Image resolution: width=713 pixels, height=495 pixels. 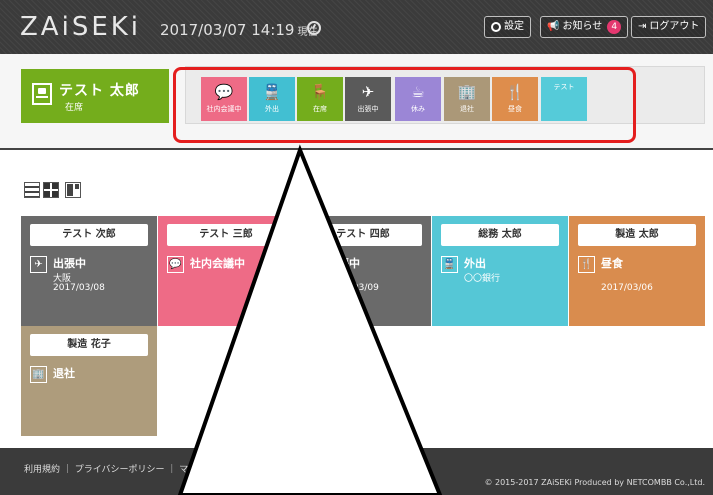 What do you see at coordinates (73, 190) in the screenshot?
I see `tile-view-icon` at bounding box center [73, 190].